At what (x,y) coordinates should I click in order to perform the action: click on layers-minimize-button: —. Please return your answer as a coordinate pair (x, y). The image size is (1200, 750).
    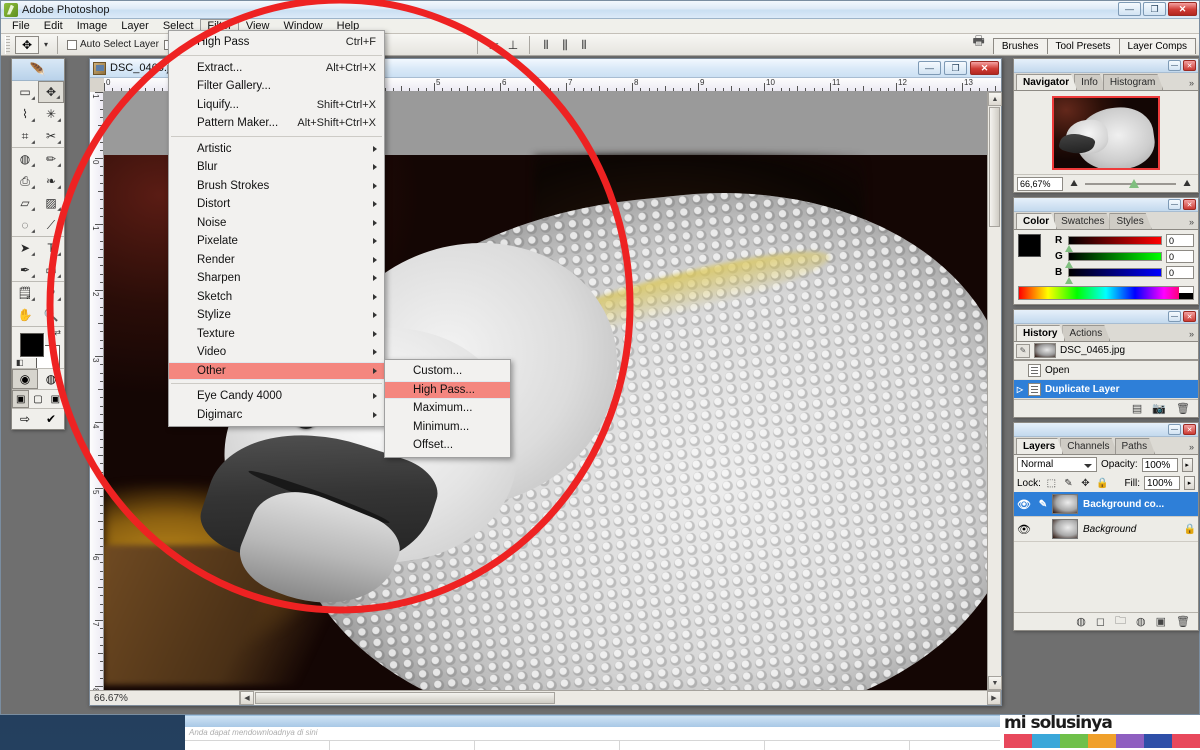
    Looking at the image, I should click on (1174, 429).